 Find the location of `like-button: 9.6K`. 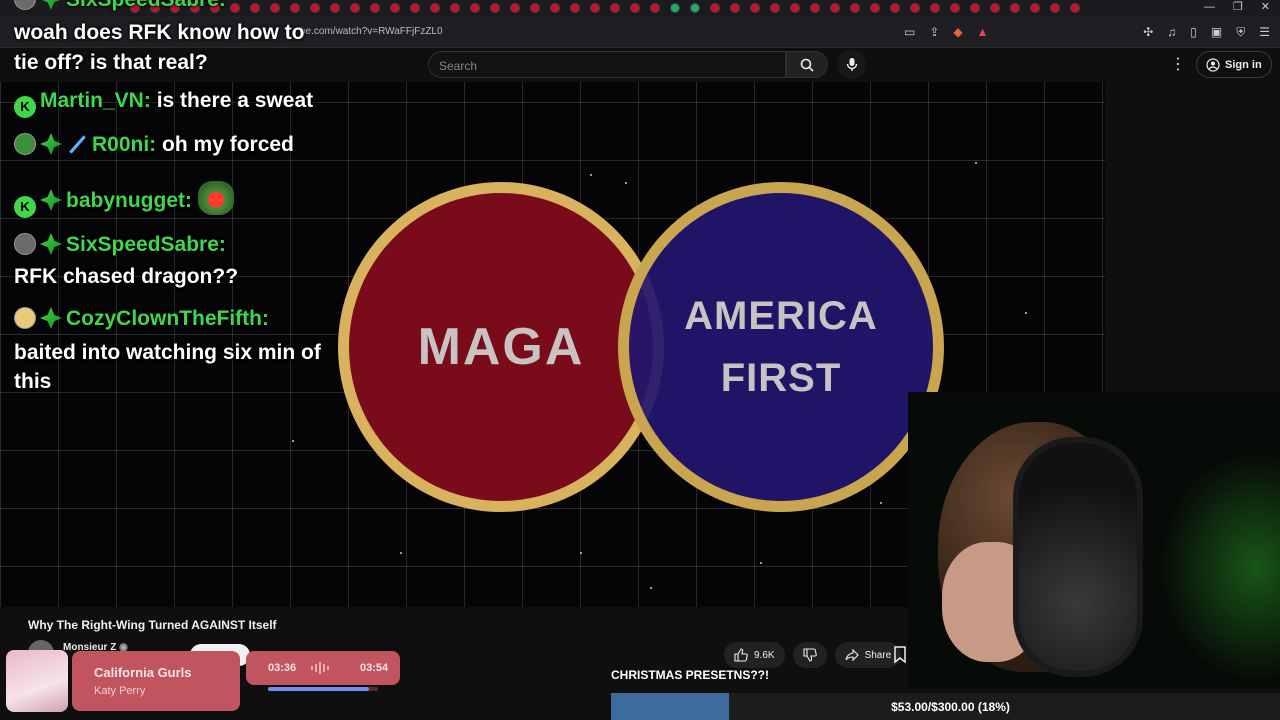

like-button: 9.6K is located at coordinates (754, 655).